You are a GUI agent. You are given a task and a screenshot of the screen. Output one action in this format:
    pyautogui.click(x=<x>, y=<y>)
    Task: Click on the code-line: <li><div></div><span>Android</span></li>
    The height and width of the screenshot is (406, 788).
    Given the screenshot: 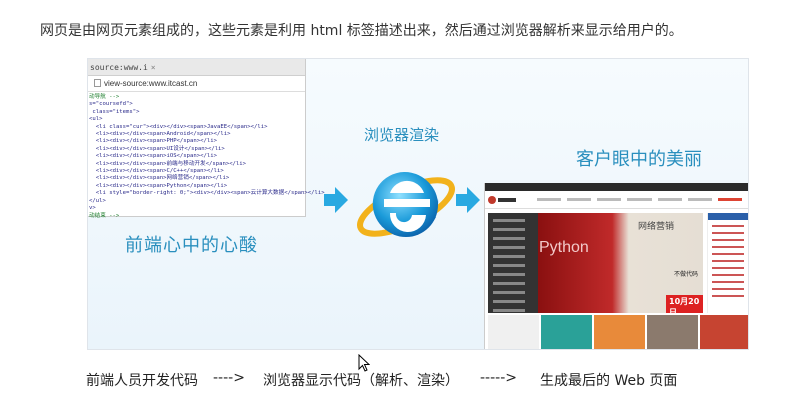 What is the action you would take?
    pyautogui.click(x=160, y=134)
    